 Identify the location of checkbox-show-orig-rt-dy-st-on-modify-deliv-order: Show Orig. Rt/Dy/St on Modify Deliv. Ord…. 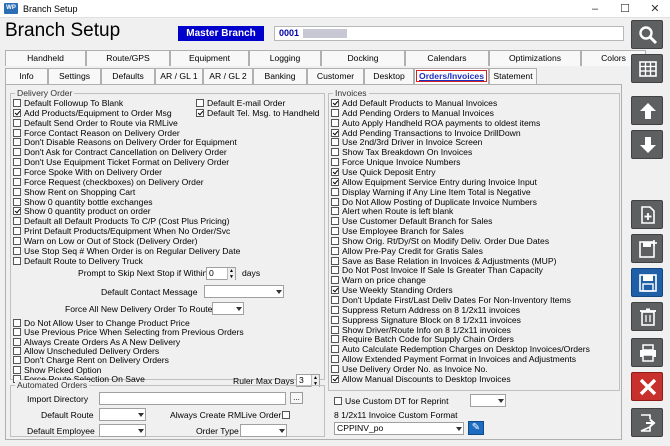
(440, 241).